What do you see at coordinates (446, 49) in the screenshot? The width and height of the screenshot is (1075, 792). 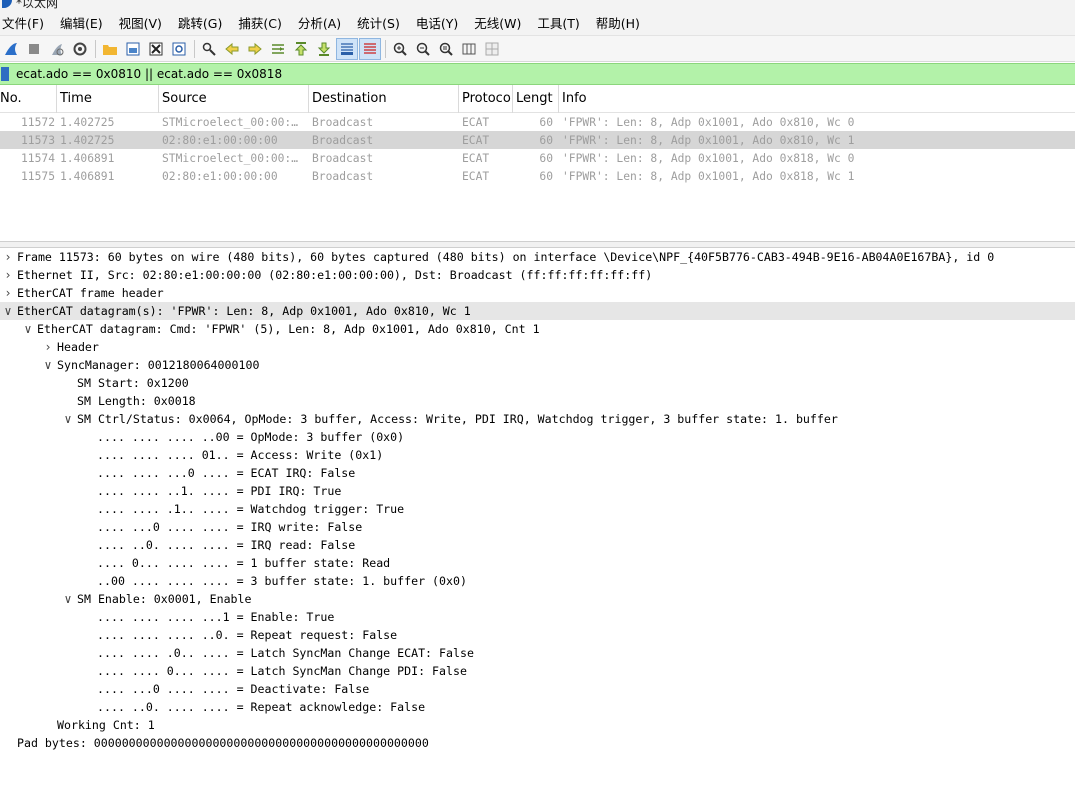 I see `zoom-normal-icon` at bounding box center [446, 49].